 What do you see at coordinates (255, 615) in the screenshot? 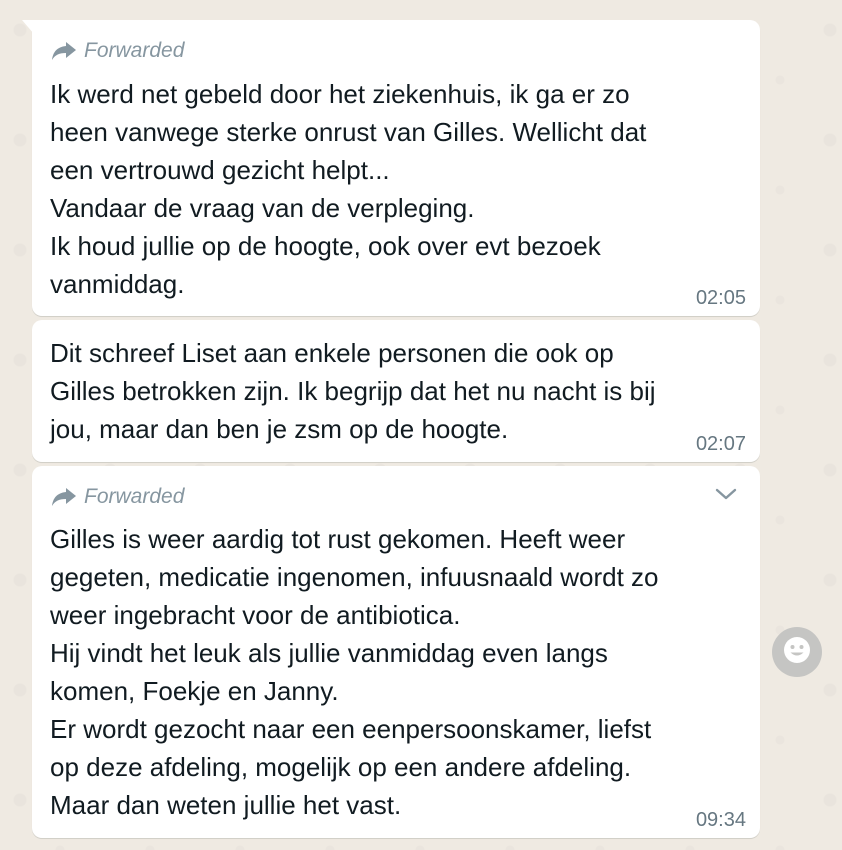
I see `message-line: weer ingebracht voor de antibiotica.` at bounding box center [255, 615].